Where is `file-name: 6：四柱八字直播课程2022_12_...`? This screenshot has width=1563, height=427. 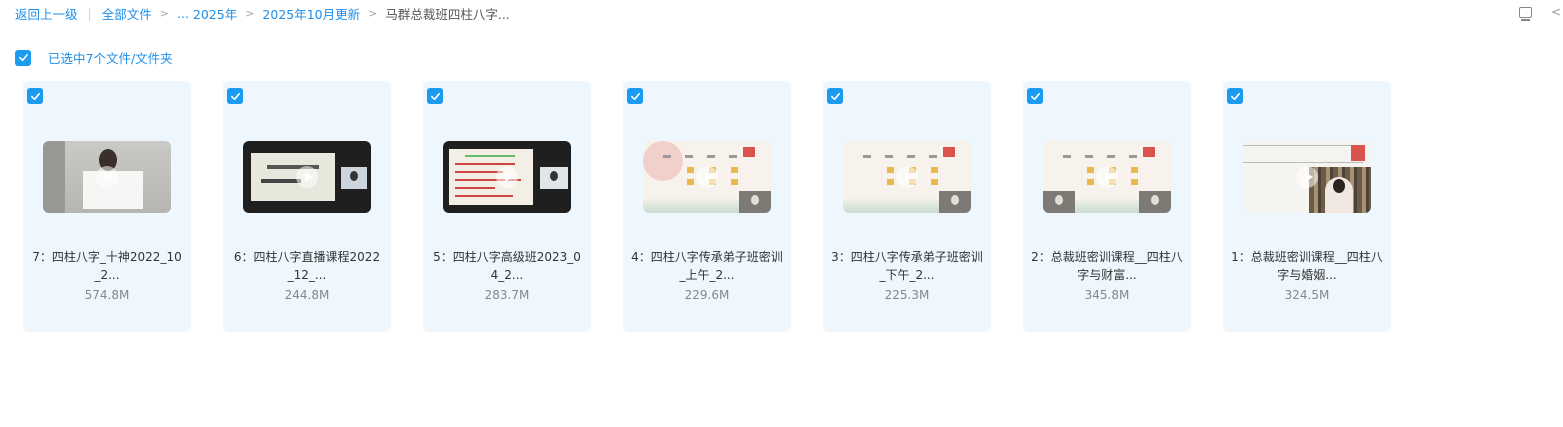 file-name: 6：四柱八字直播课程2022_12_... is located at coordinates (307, 266).